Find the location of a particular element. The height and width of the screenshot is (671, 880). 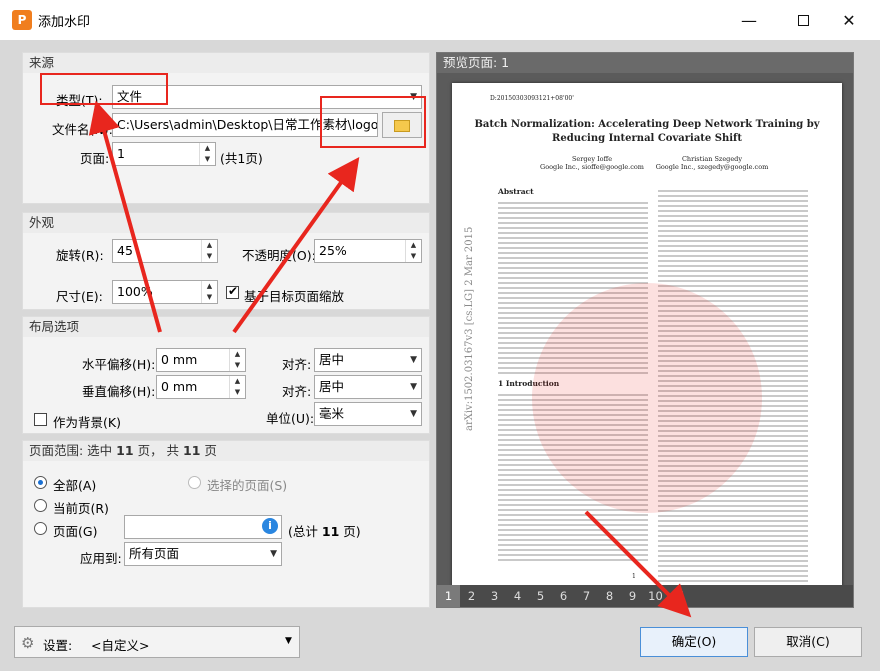

arrow-to-filename is located at coordinates (125, 216).